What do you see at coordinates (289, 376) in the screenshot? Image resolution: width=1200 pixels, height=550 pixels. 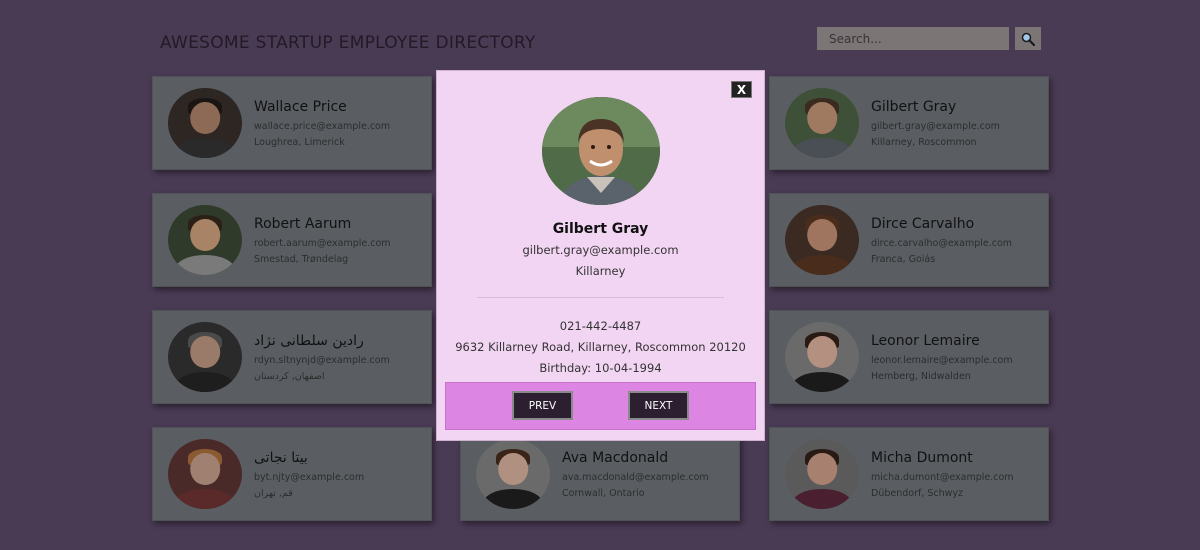 I see `employee-location: اصفهان, کردستان` at bounding box center [289, 376].